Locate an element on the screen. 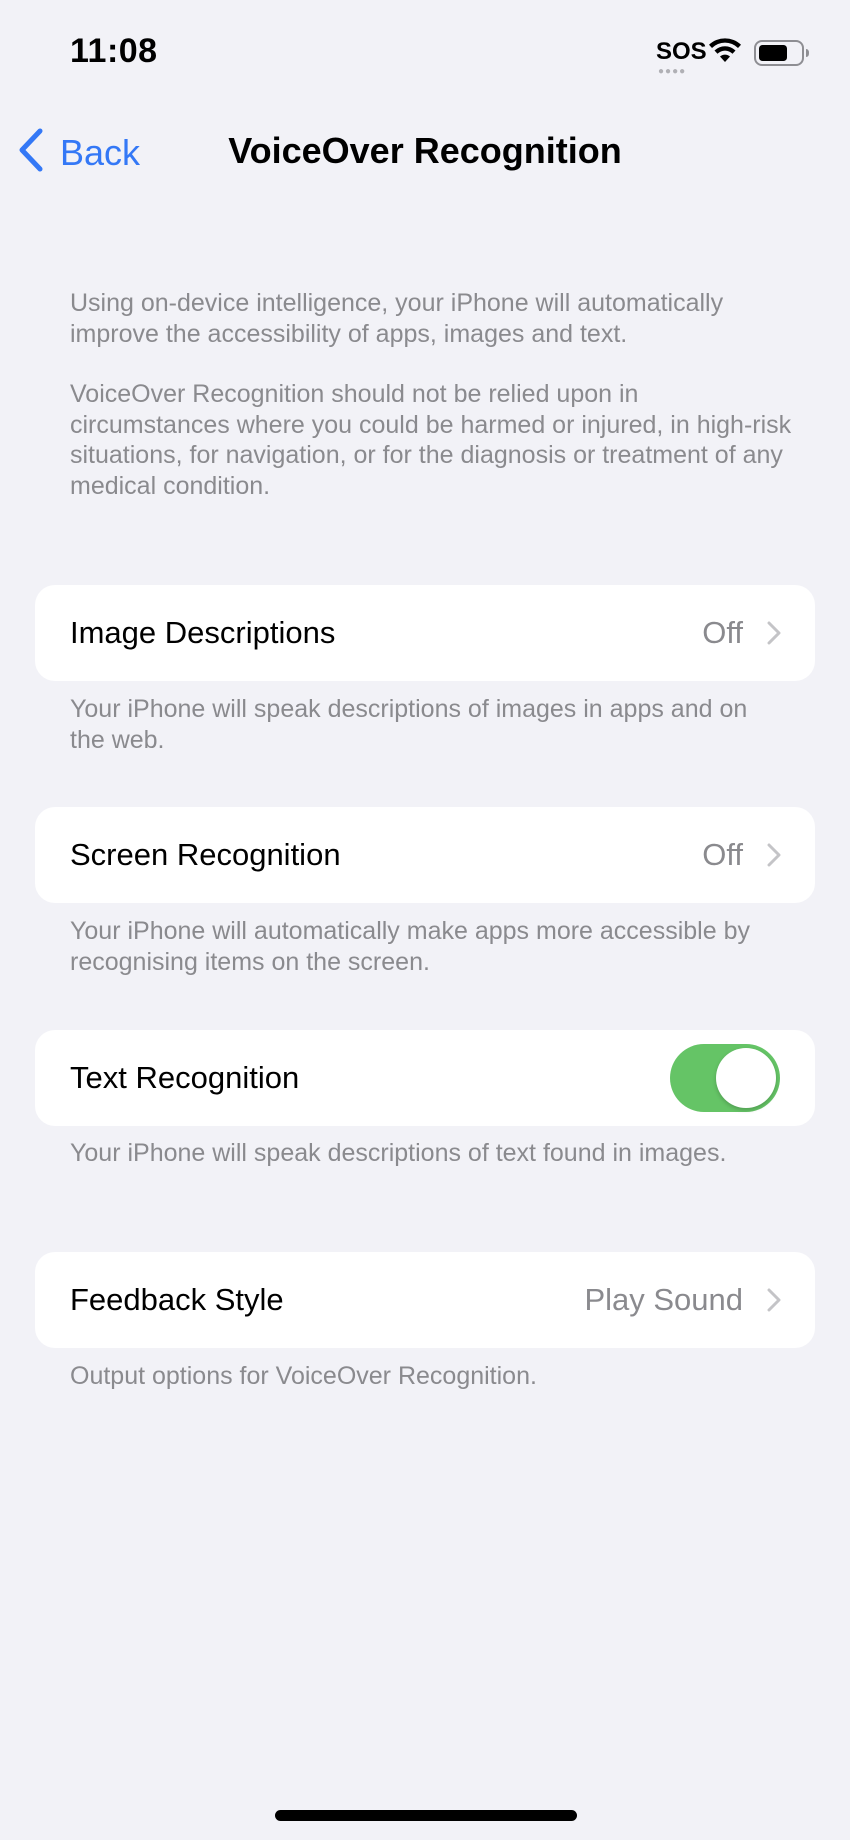 This screenshot has width=850, height=1840. text-recognition-toggle is located at coordinates (725, 1078).